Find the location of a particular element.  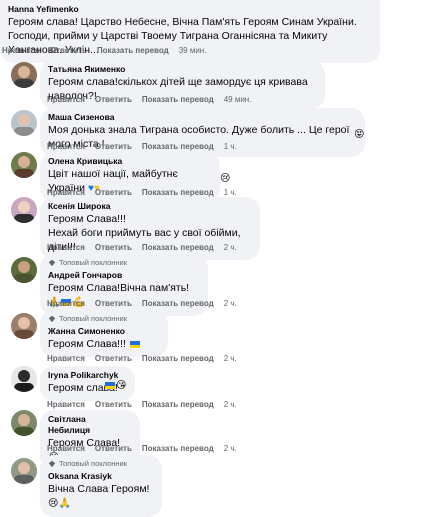

comment-text: Вічна Слава Героям! 😢🙏 is located at coordinates (100, 496).